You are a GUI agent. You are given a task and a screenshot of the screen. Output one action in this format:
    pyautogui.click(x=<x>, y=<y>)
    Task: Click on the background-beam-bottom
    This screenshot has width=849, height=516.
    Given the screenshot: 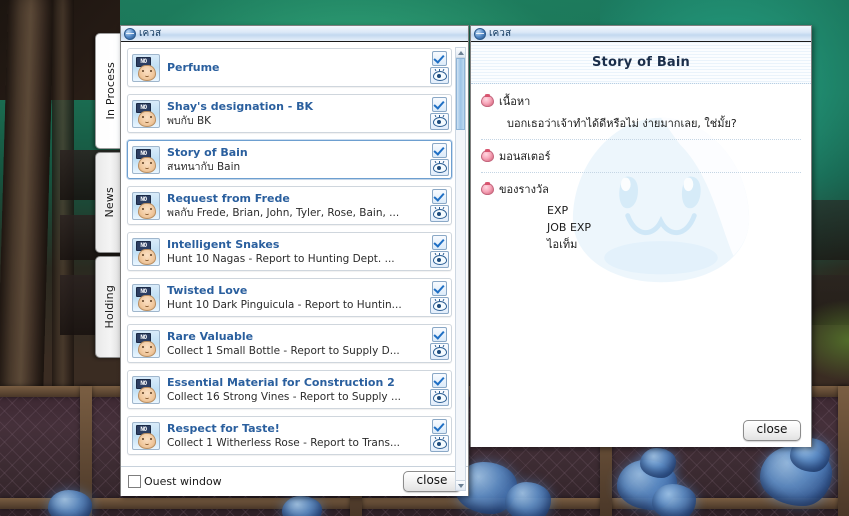 What is the action you would take?
    pyautogui.click(x=424, y=503)
    